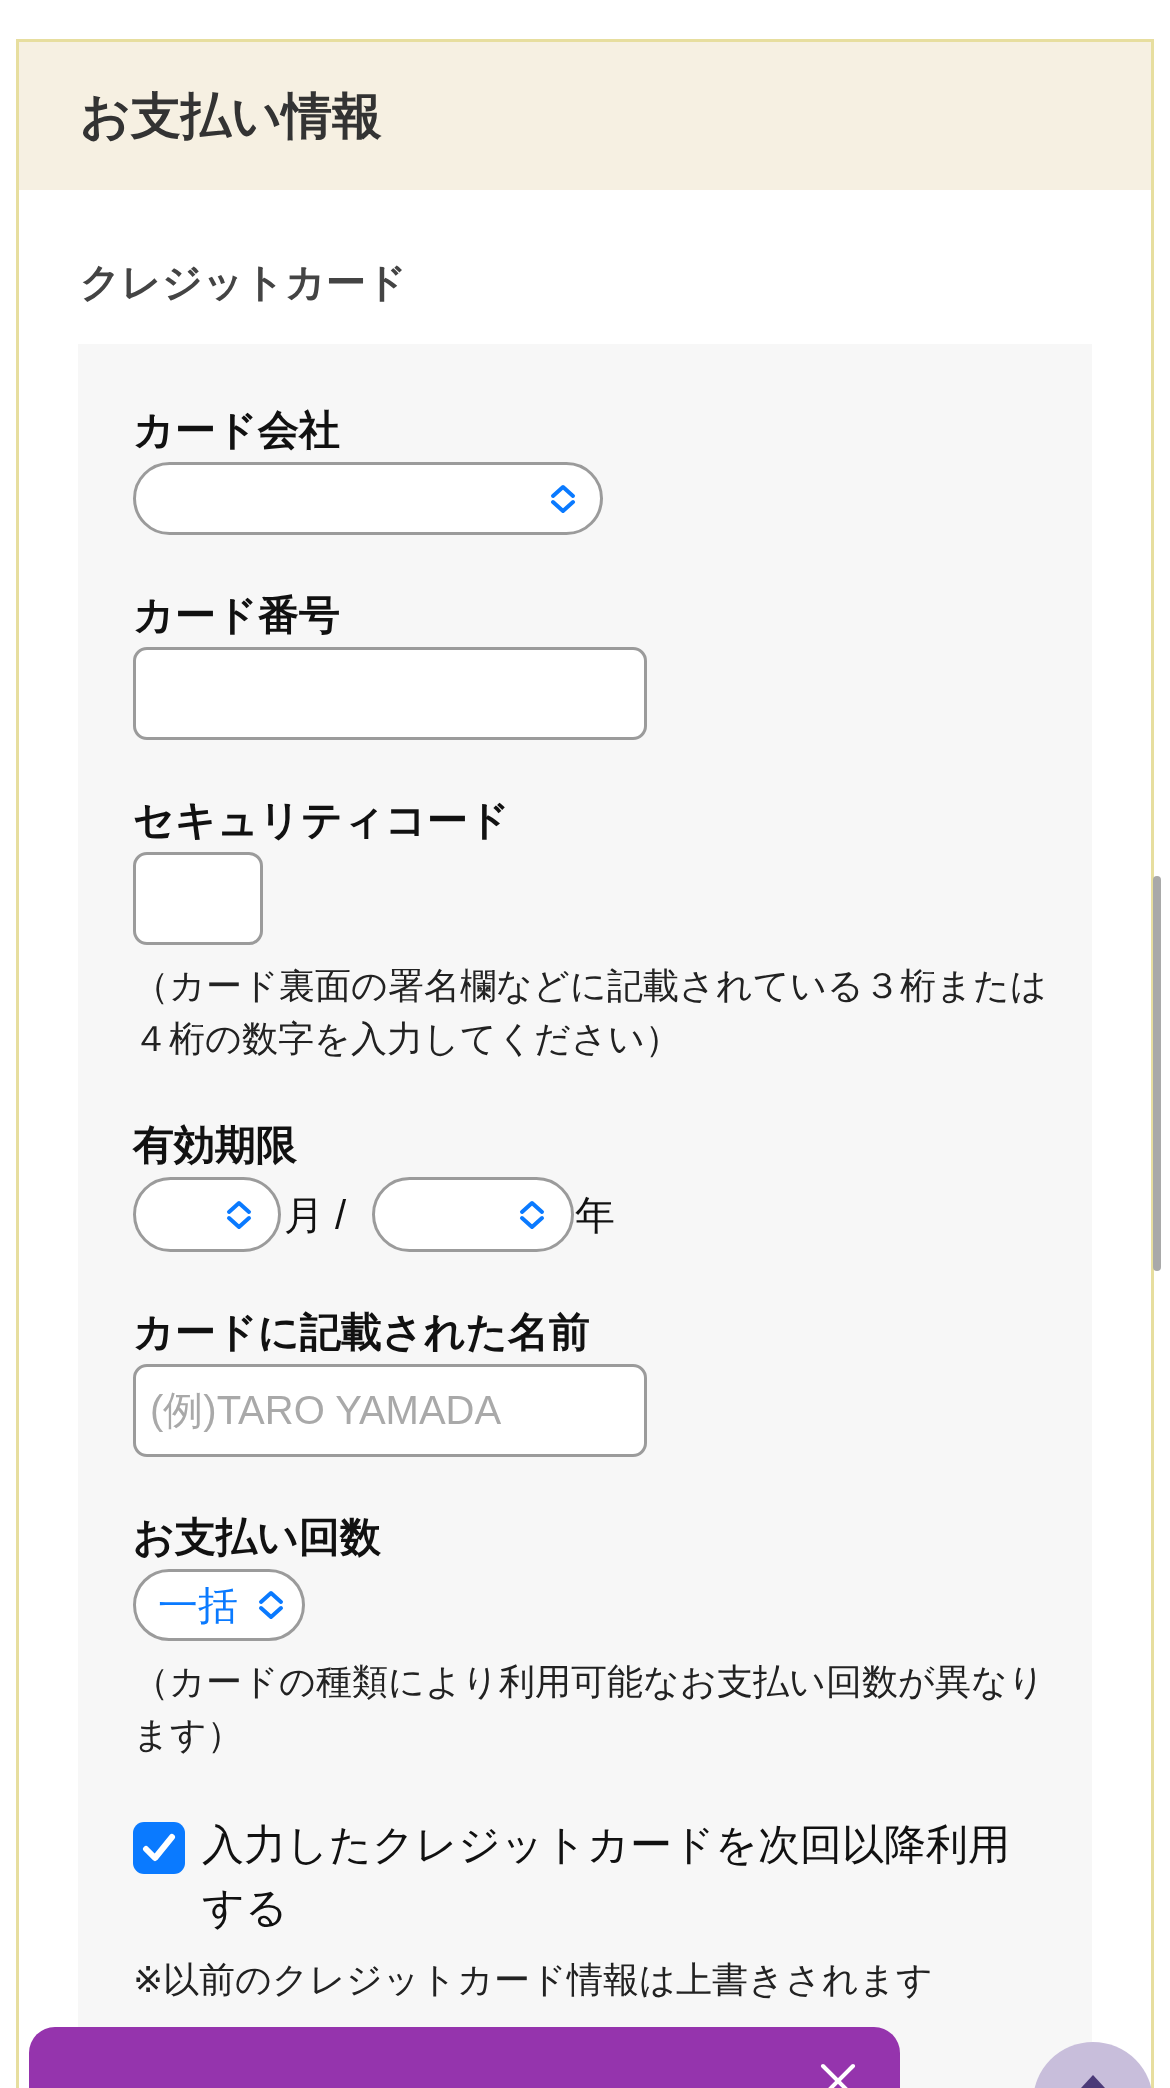 The image size is (1170, 2088). I want to click on payment-method-title: クレジットカード, so click(244, 282).